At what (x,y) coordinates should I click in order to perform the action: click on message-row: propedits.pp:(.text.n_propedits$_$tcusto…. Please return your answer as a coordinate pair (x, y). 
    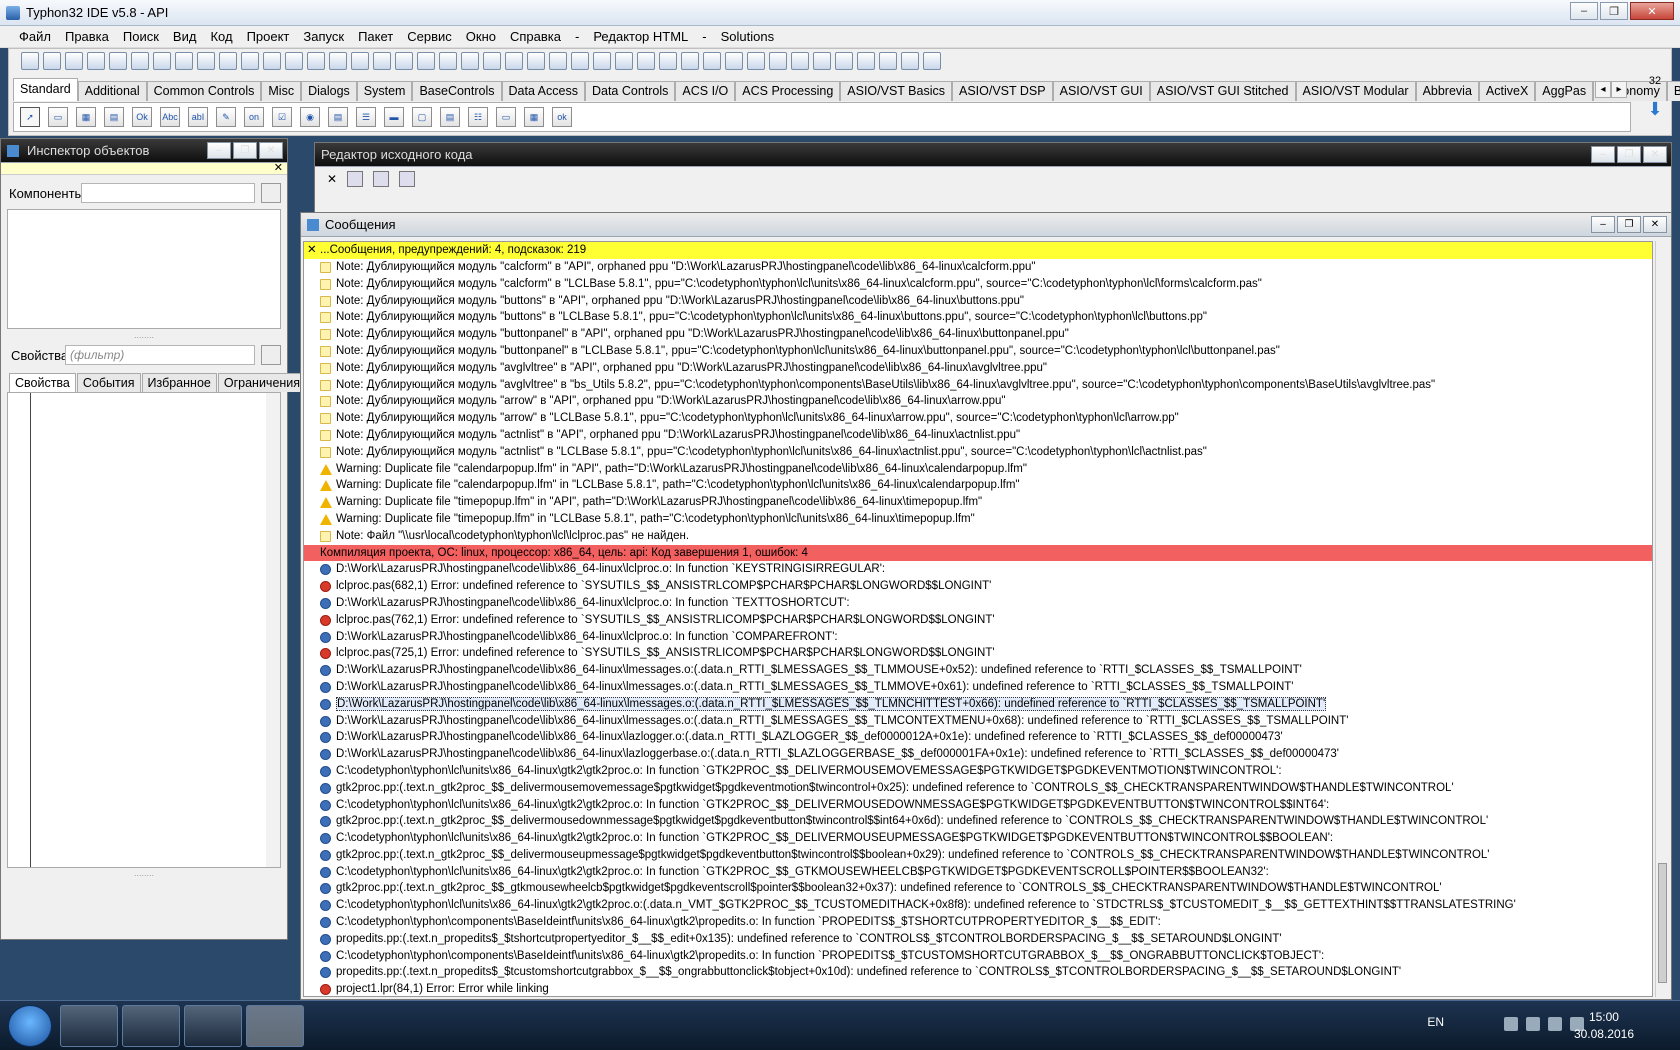
    Looking at the image, I should click on (978, 972).